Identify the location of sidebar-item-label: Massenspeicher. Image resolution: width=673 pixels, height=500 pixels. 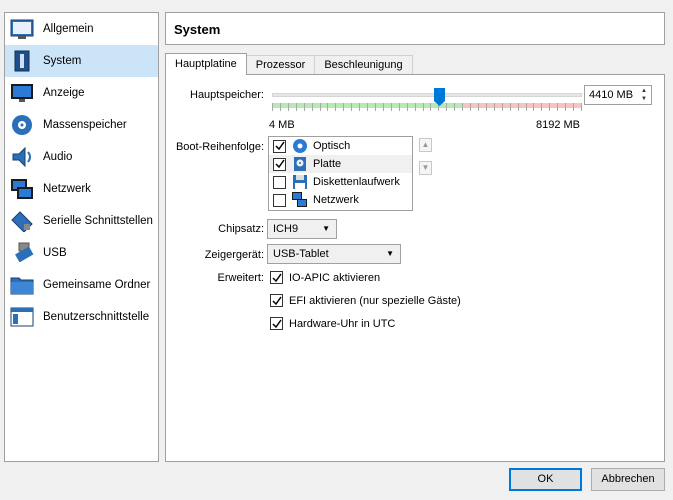
(85, 125).